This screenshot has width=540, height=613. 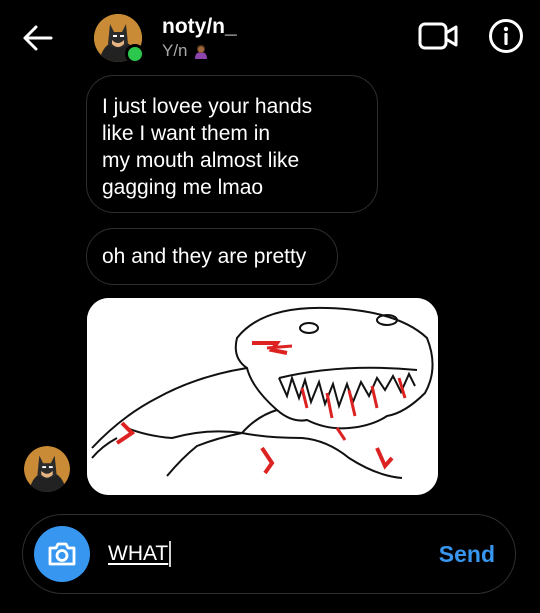 I want to click on message-line: I just lovee your hands, so click(x=207, y=106).